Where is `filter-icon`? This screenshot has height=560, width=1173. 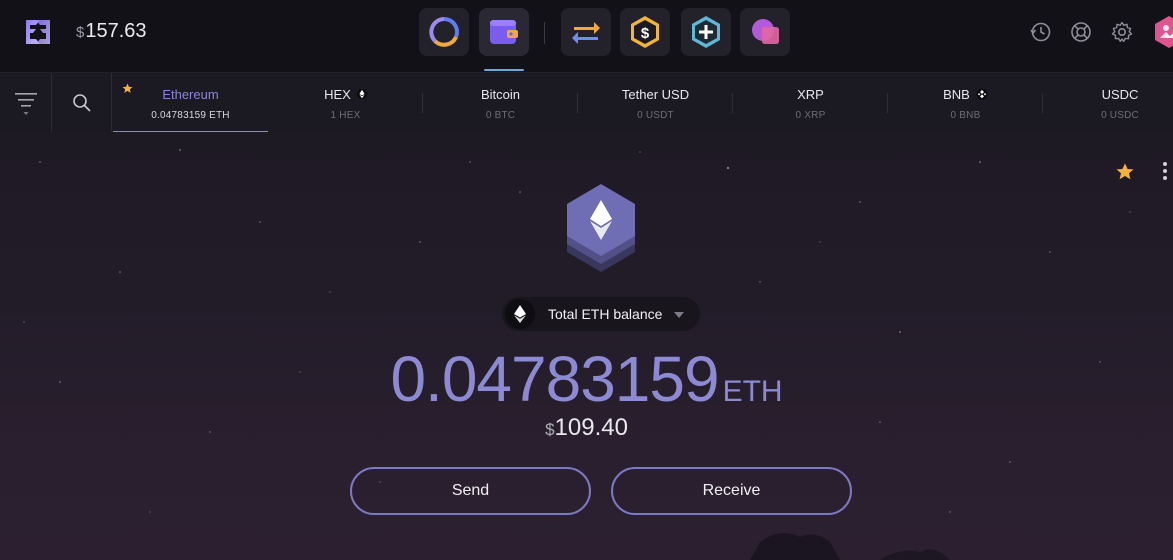
filter-icon is located at coordinates (25, 104).